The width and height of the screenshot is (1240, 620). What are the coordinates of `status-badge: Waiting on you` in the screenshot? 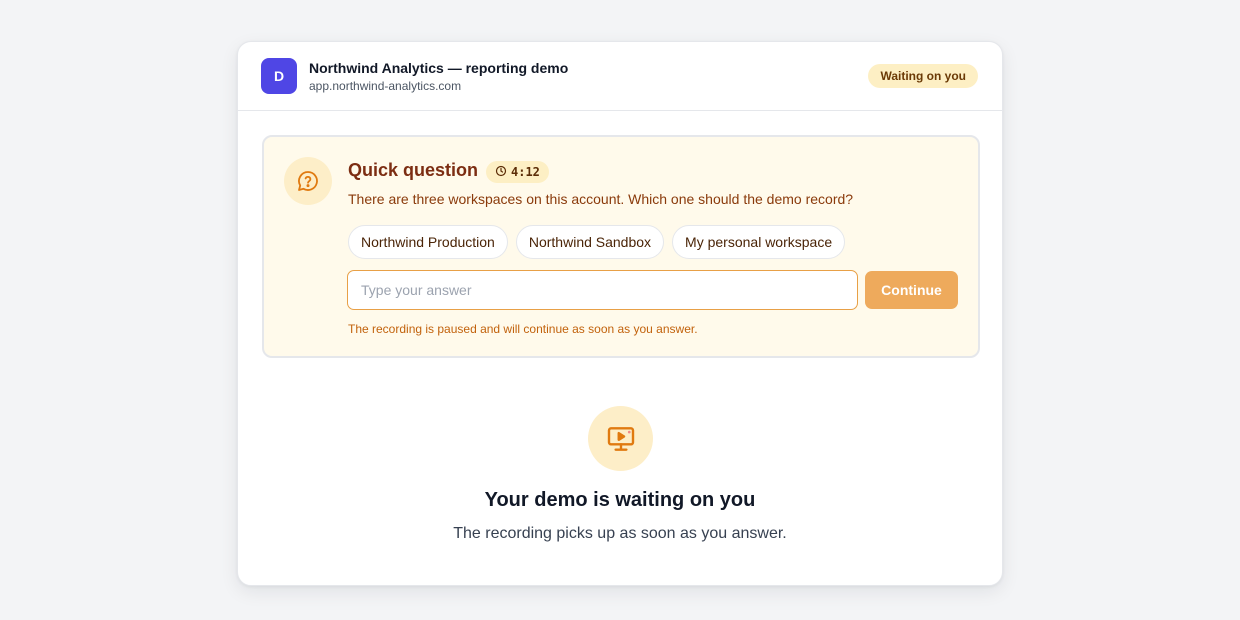 It's located at (923, 76).